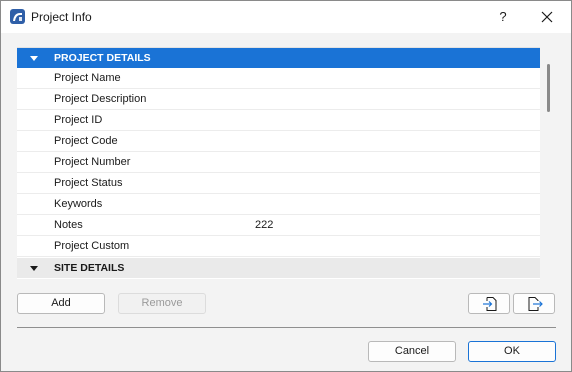 This screenshot has height=372, width=572. I want to click on scrollbar-thumb, so click(548, 88).